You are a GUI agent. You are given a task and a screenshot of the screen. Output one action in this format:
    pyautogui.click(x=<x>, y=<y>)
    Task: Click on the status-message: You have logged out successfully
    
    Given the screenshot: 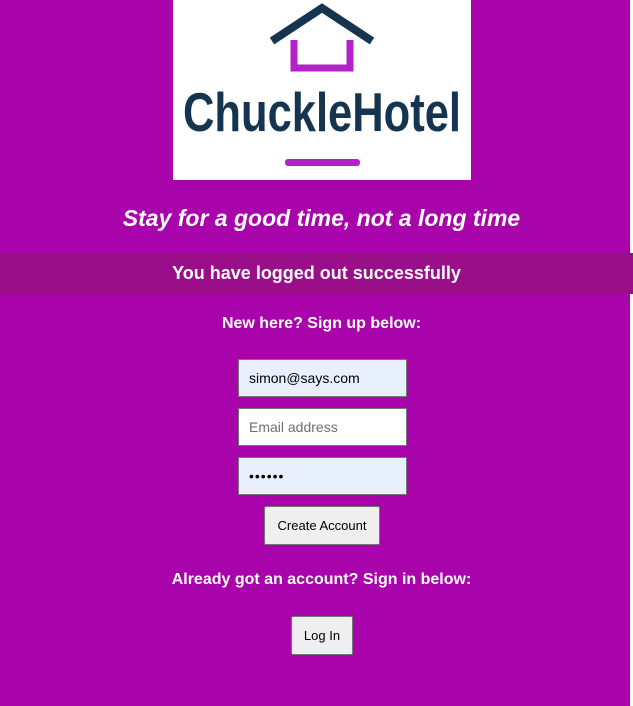 What is the action you would take?
    pyautogui.click(x=316, y=273)
    